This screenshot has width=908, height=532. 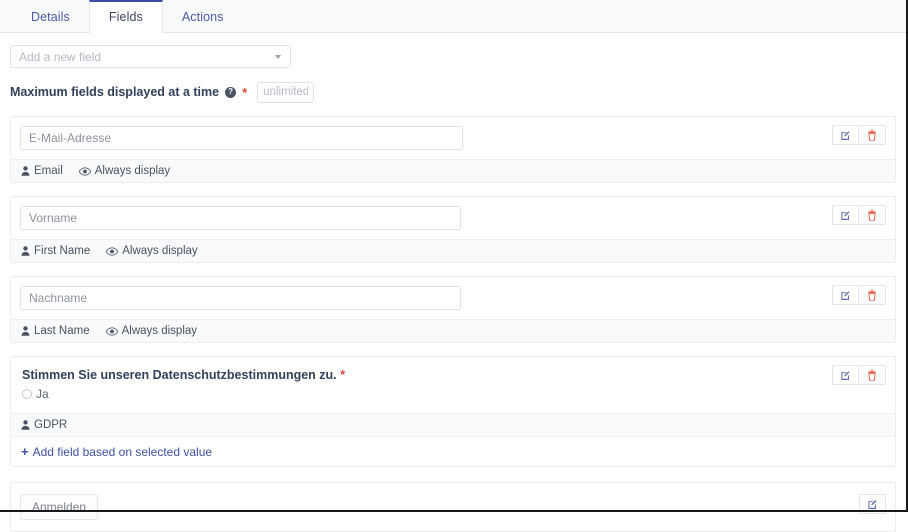 I want to click on field-visibility-first-name: Always display, so click(x=152, y=251).